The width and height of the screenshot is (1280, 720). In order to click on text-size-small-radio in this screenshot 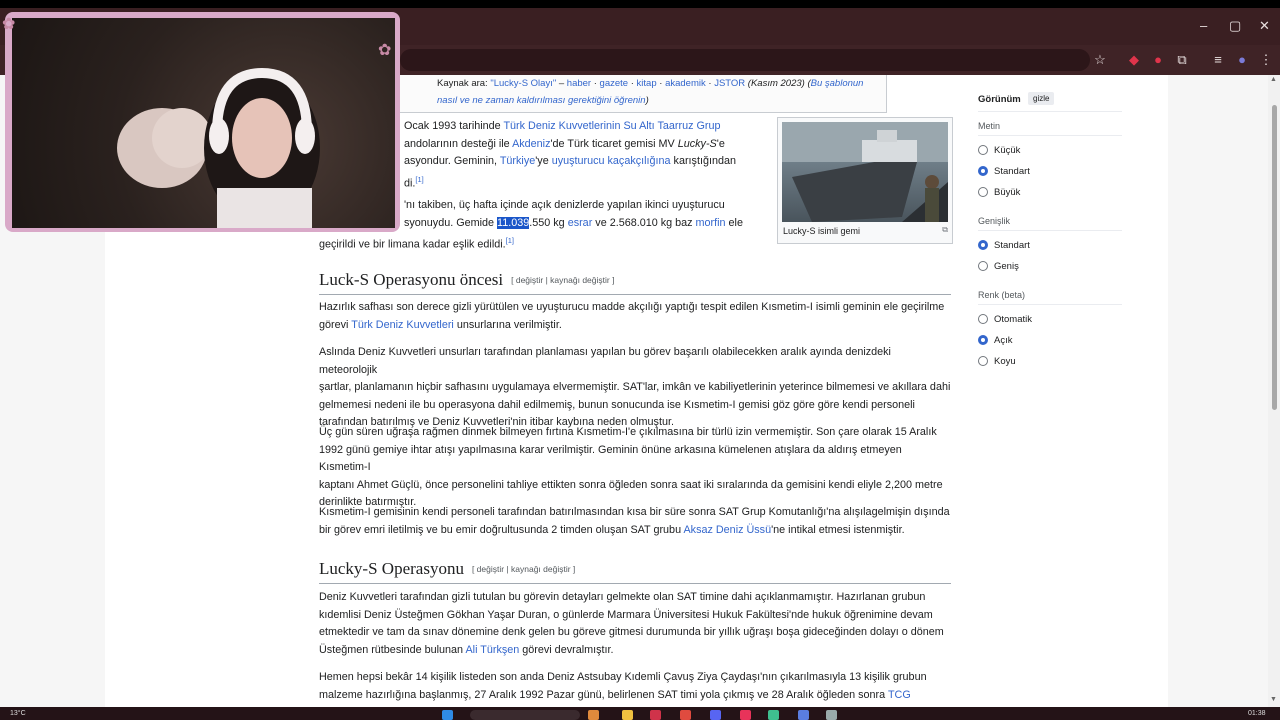, I will do `click(983, 150)`.